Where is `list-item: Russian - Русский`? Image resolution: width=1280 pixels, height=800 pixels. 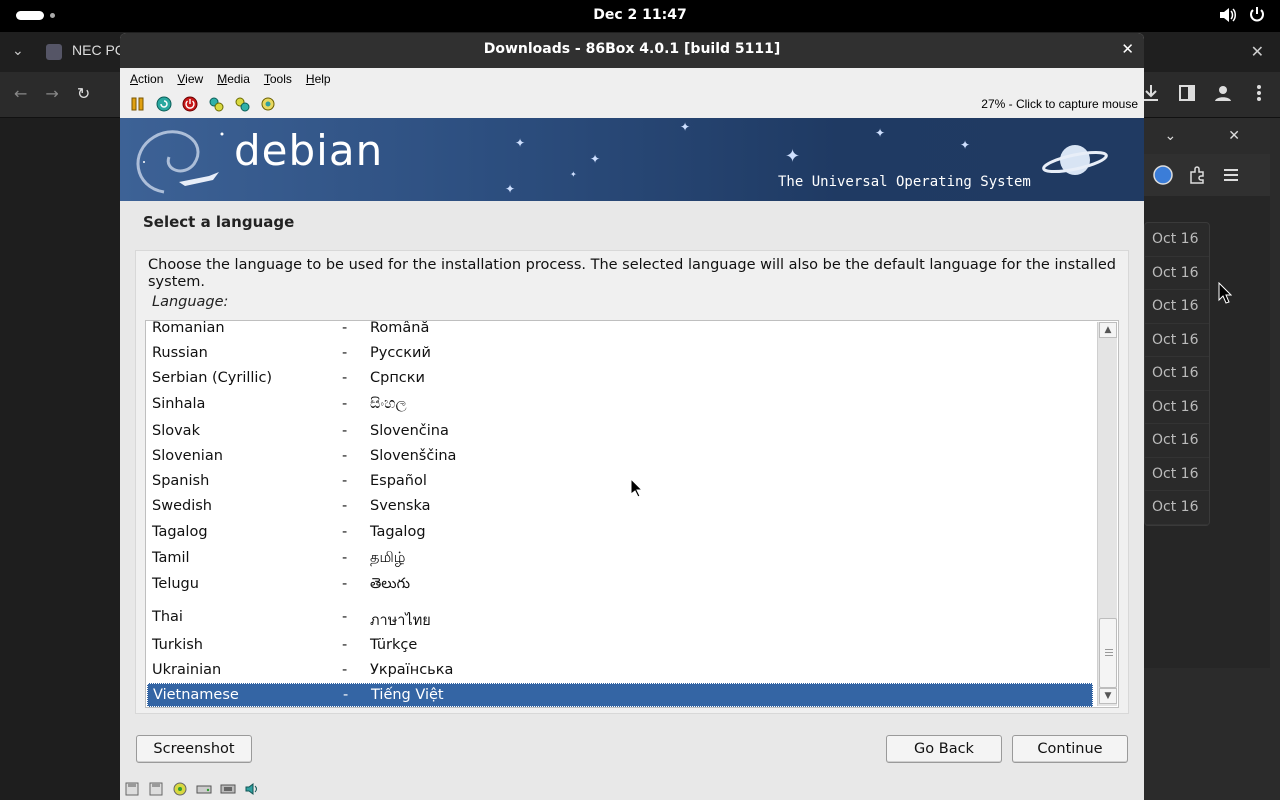
list-item: Russian - Русский is located at coordinates (620, 354).